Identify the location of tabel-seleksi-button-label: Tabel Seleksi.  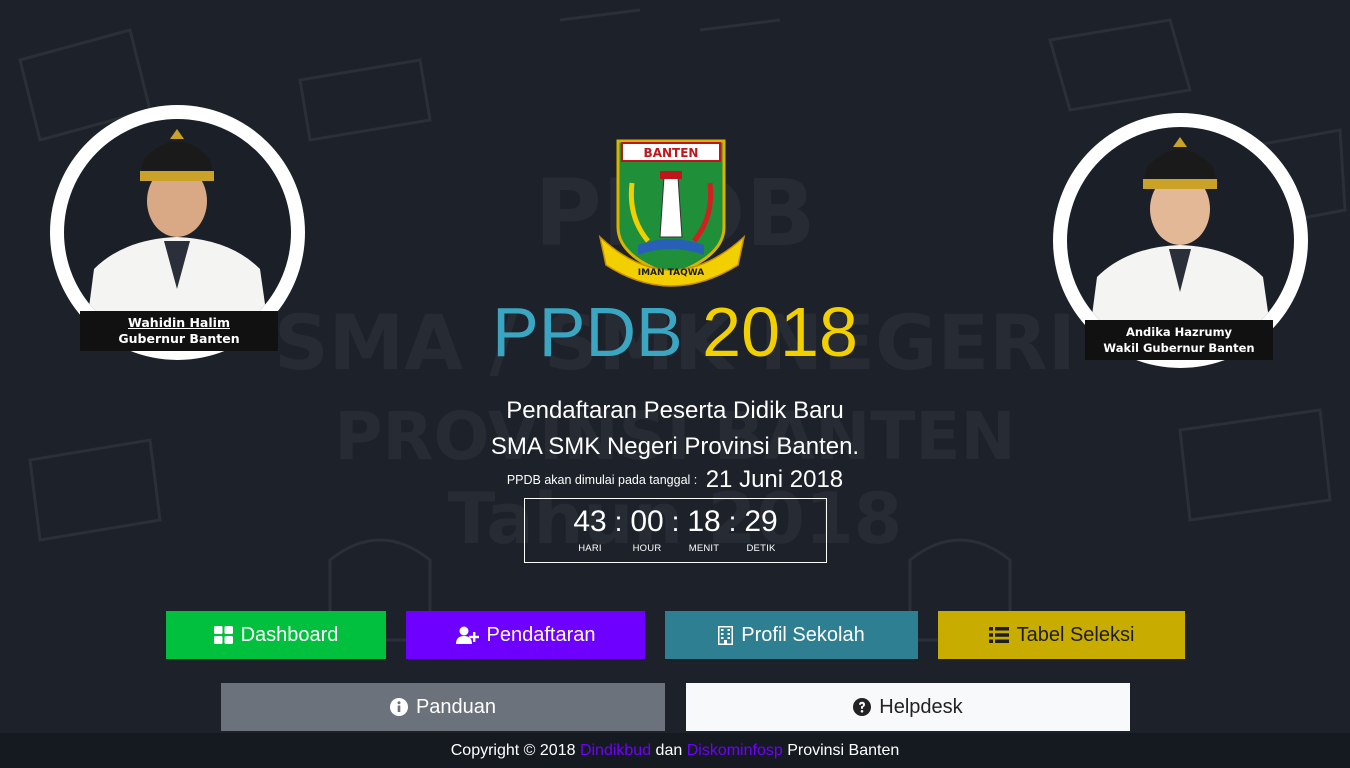
(1075, 634).